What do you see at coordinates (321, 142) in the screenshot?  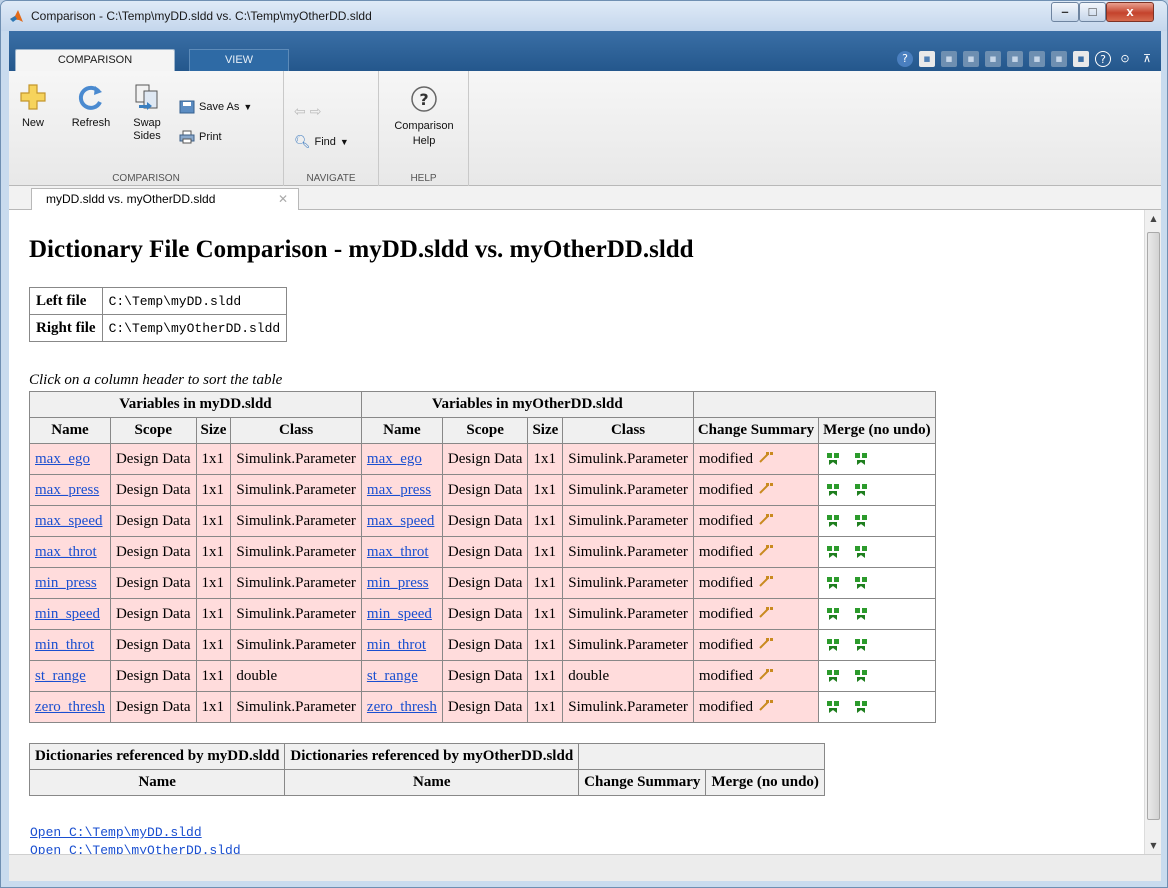 I see `find-button: 🔍︎ Find ▼` at bounding box center [321, 142].